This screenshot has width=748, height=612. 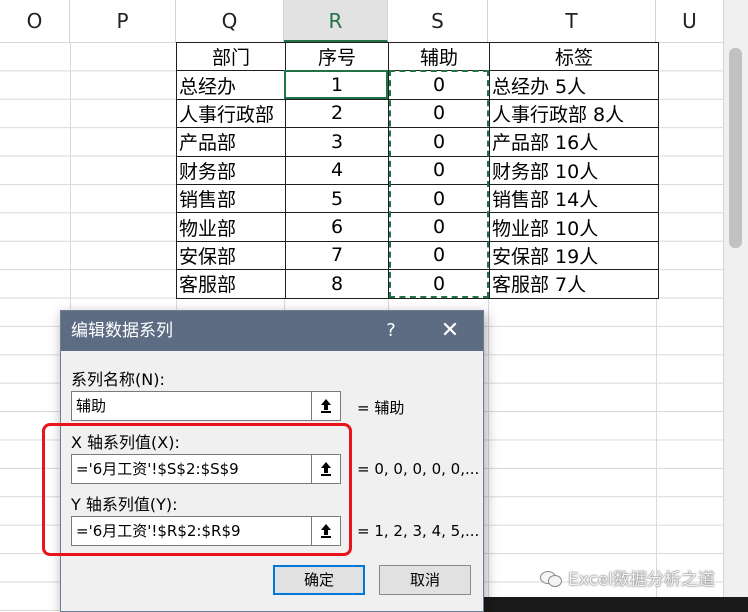 I want to click on department-cell: 产品部, so click(x=231, y=142).